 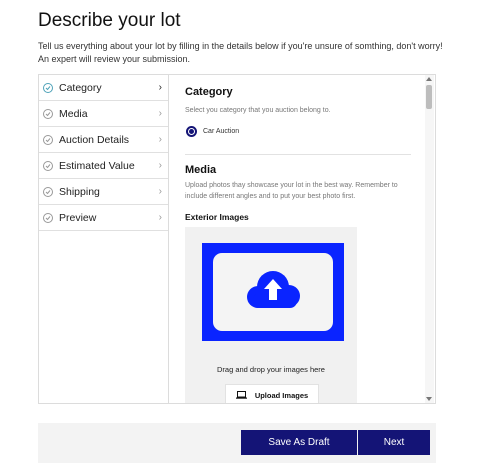 I want to click on radio-button, so click(x=191, y=131).